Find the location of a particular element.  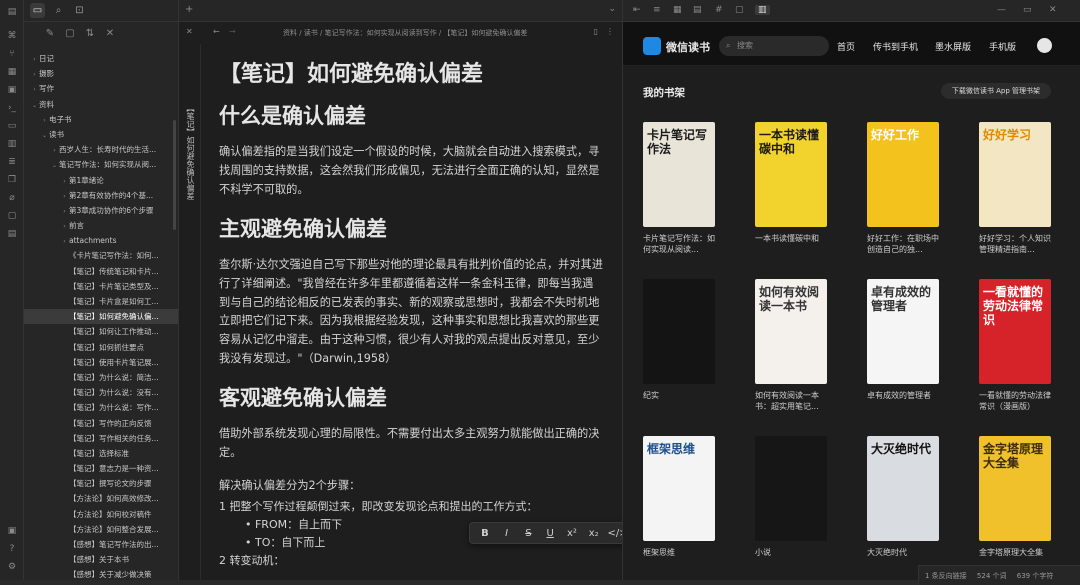

nav-eink: 墨水屏版 is located at coordinates (953, 46).